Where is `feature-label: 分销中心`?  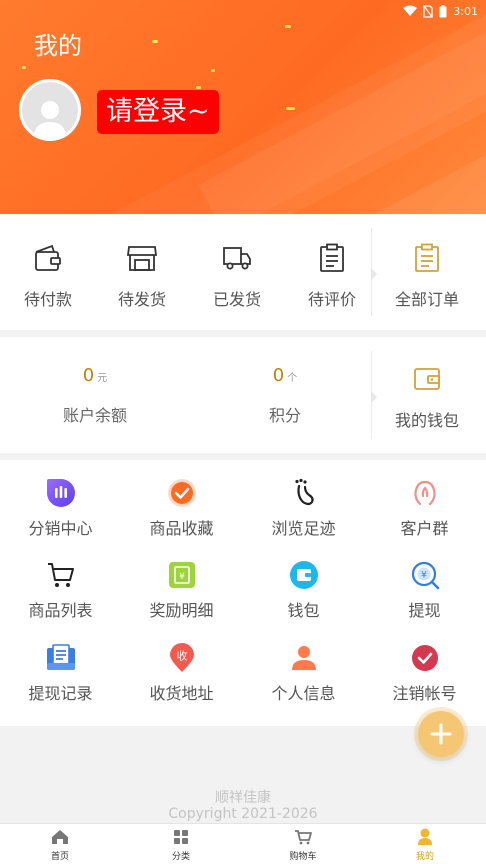 feature-label: 分销中心 is located at coordinates (60, 528).